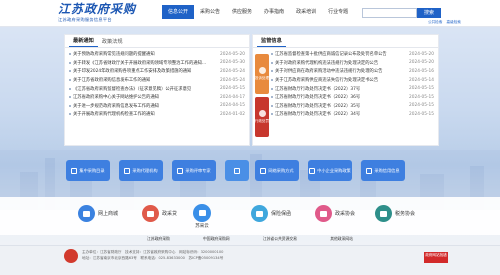 The image size is (500, 275). I want to click on tax-icon, so click(383, 213).